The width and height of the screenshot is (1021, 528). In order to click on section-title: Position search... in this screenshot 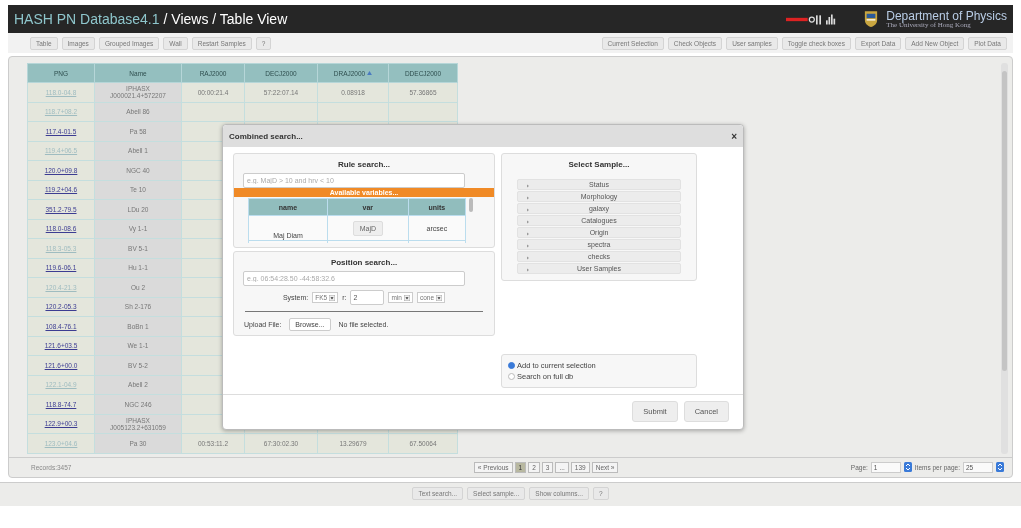, I will do `click(364, 262)`.